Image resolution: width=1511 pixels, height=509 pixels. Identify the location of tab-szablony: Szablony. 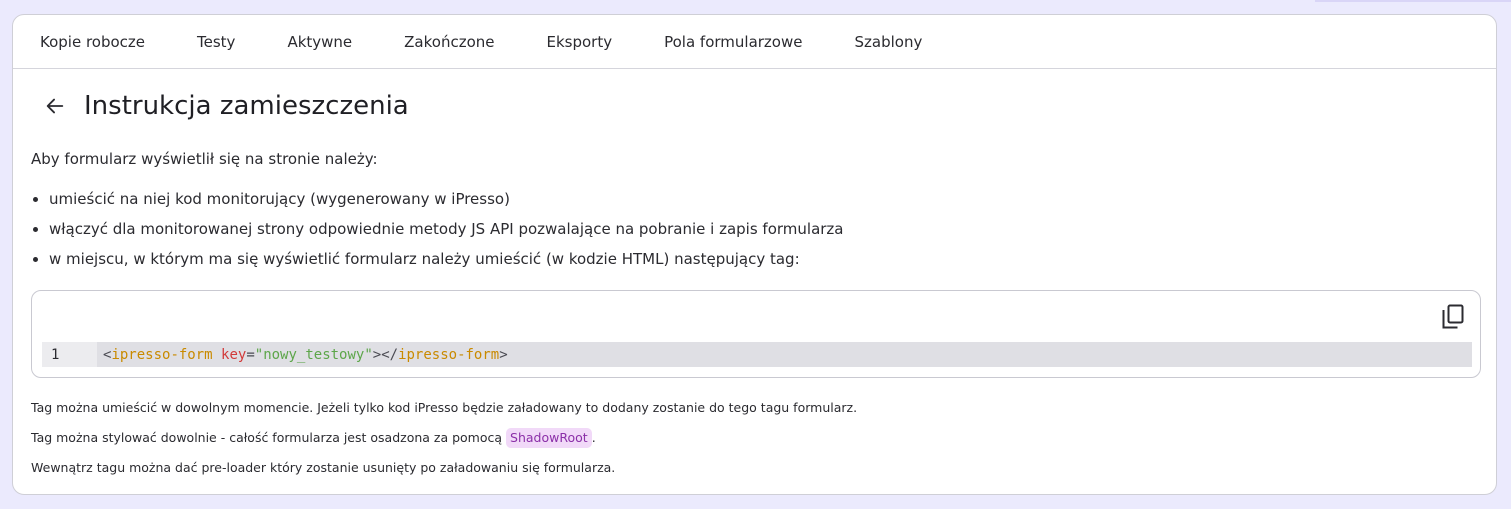
(888, 42).